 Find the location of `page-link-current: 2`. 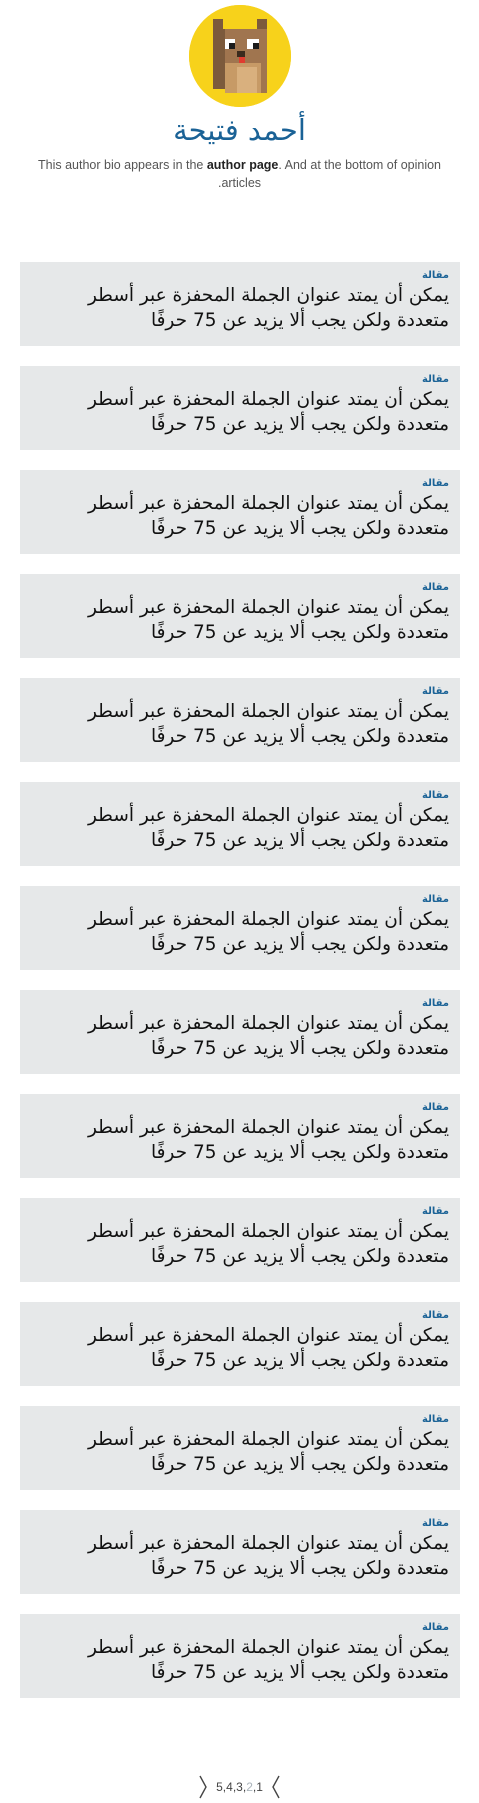

page-link-current: 2 is located at coordinates (249, 1787).